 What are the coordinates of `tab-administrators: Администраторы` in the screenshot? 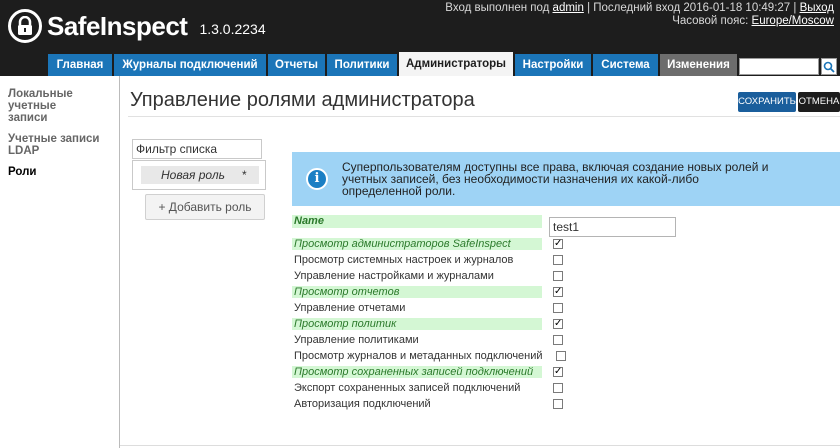 It's located at (456, 64).